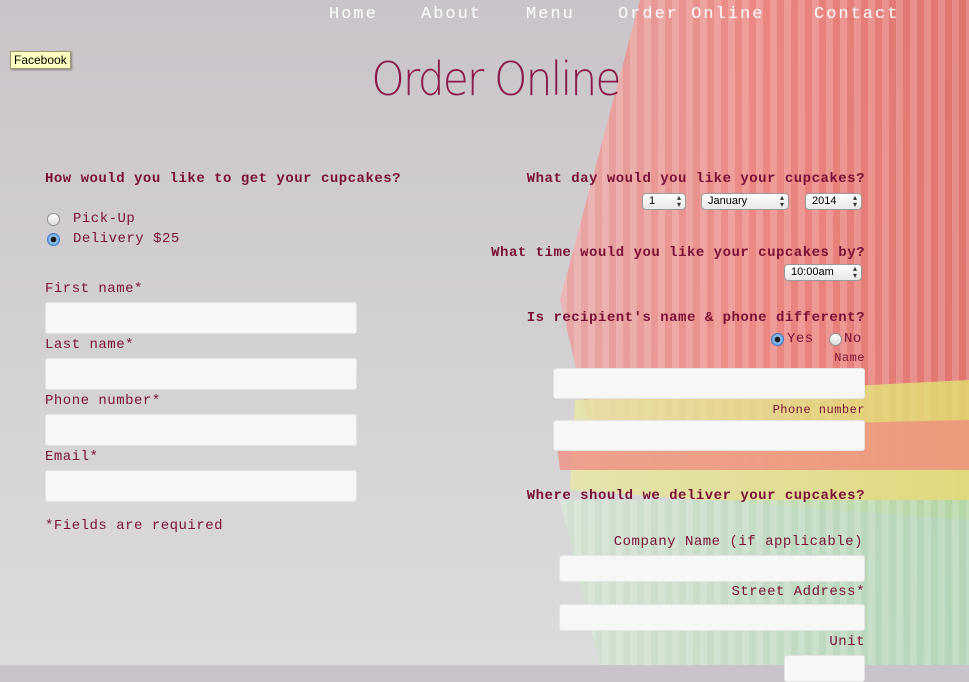 This screenshot has height=682, width=969. Describe the element at coordinates (849, 358) in the screenshot. I see `recipient-name-label: Name` at that location.